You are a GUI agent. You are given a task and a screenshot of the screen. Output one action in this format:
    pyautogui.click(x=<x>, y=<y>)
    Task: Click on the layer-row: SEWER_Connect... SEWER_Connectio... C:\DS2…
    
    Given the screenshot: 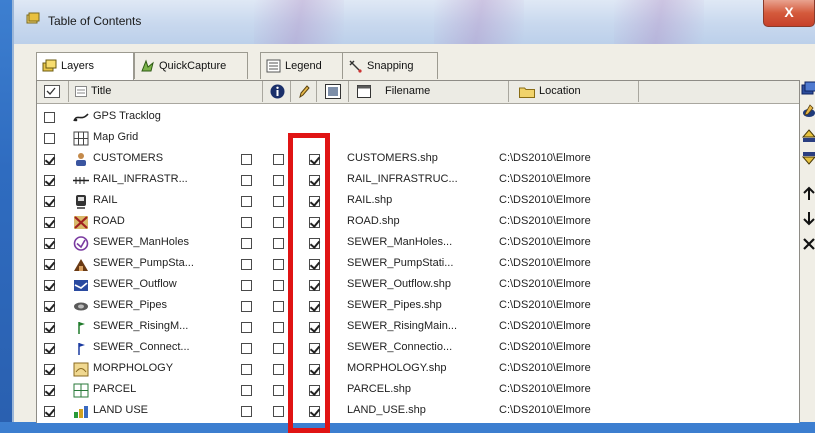 What is the action you would take?
    pyautogui.click(x=418, y=348)
    